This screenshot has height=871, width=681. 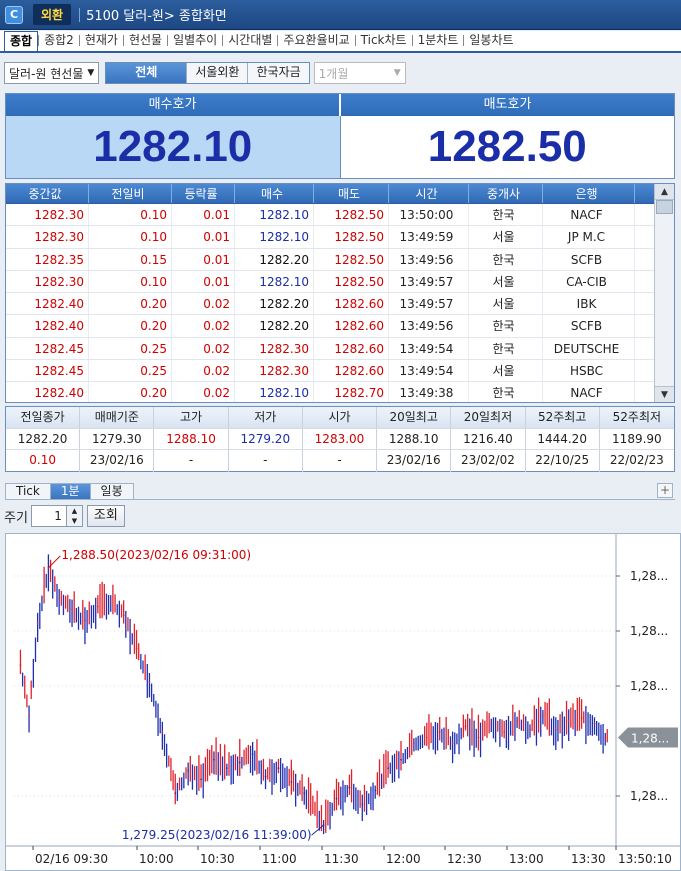 I want to click on column-header: 전일비, so click(x=130, y=193).